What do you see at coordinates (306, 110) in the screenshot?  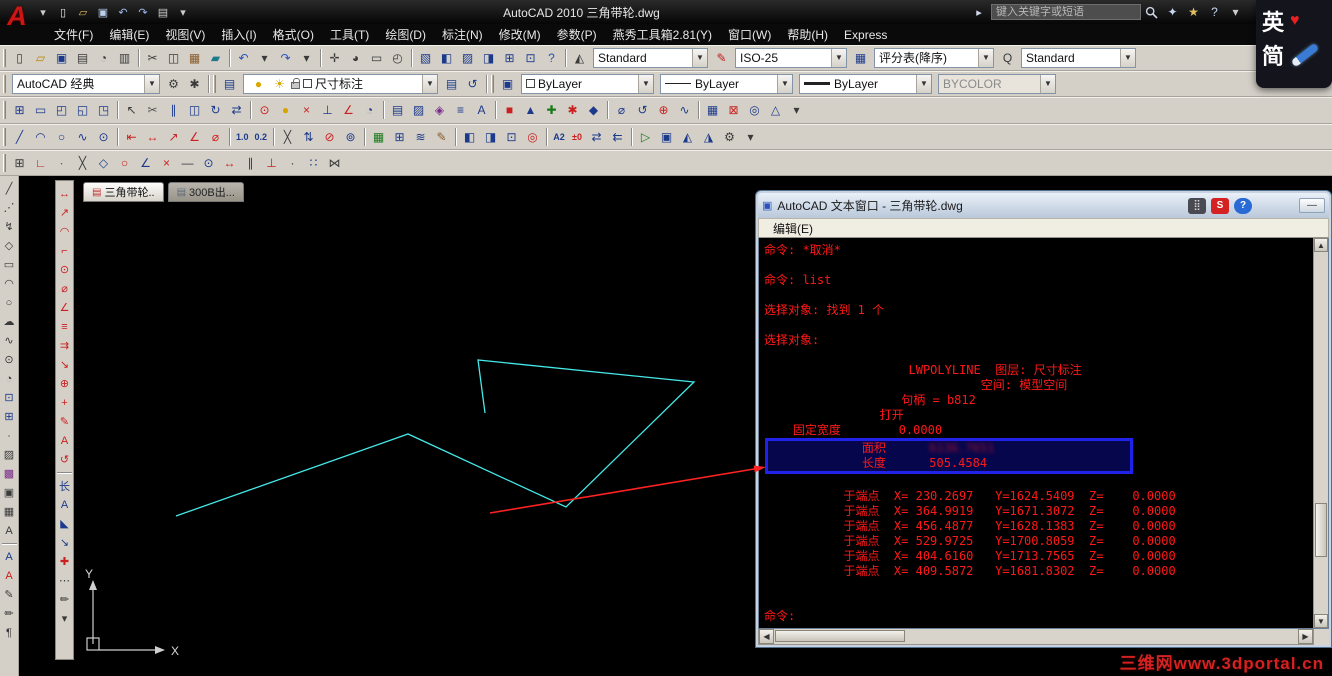 I see `osnap-intersection-icon: ×` at bounding box center [306, 110].